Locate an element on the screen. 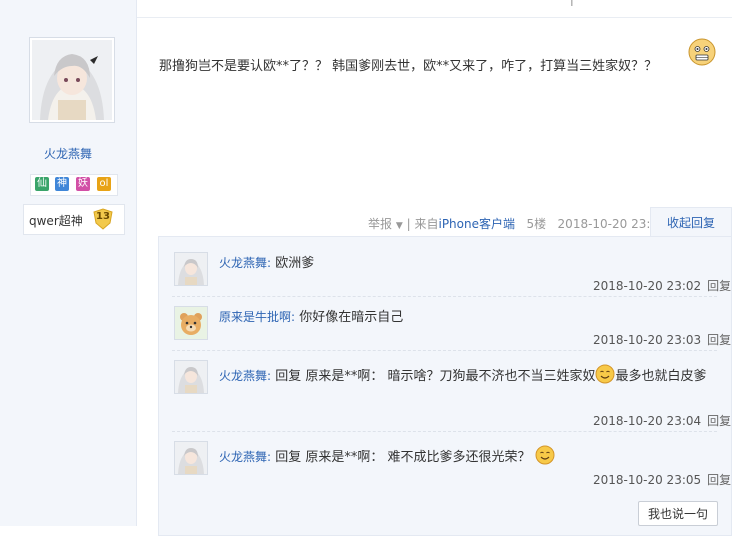 The image size is (732, 536). caret-down-icon: ▼ is located at coordinates (399, 226).